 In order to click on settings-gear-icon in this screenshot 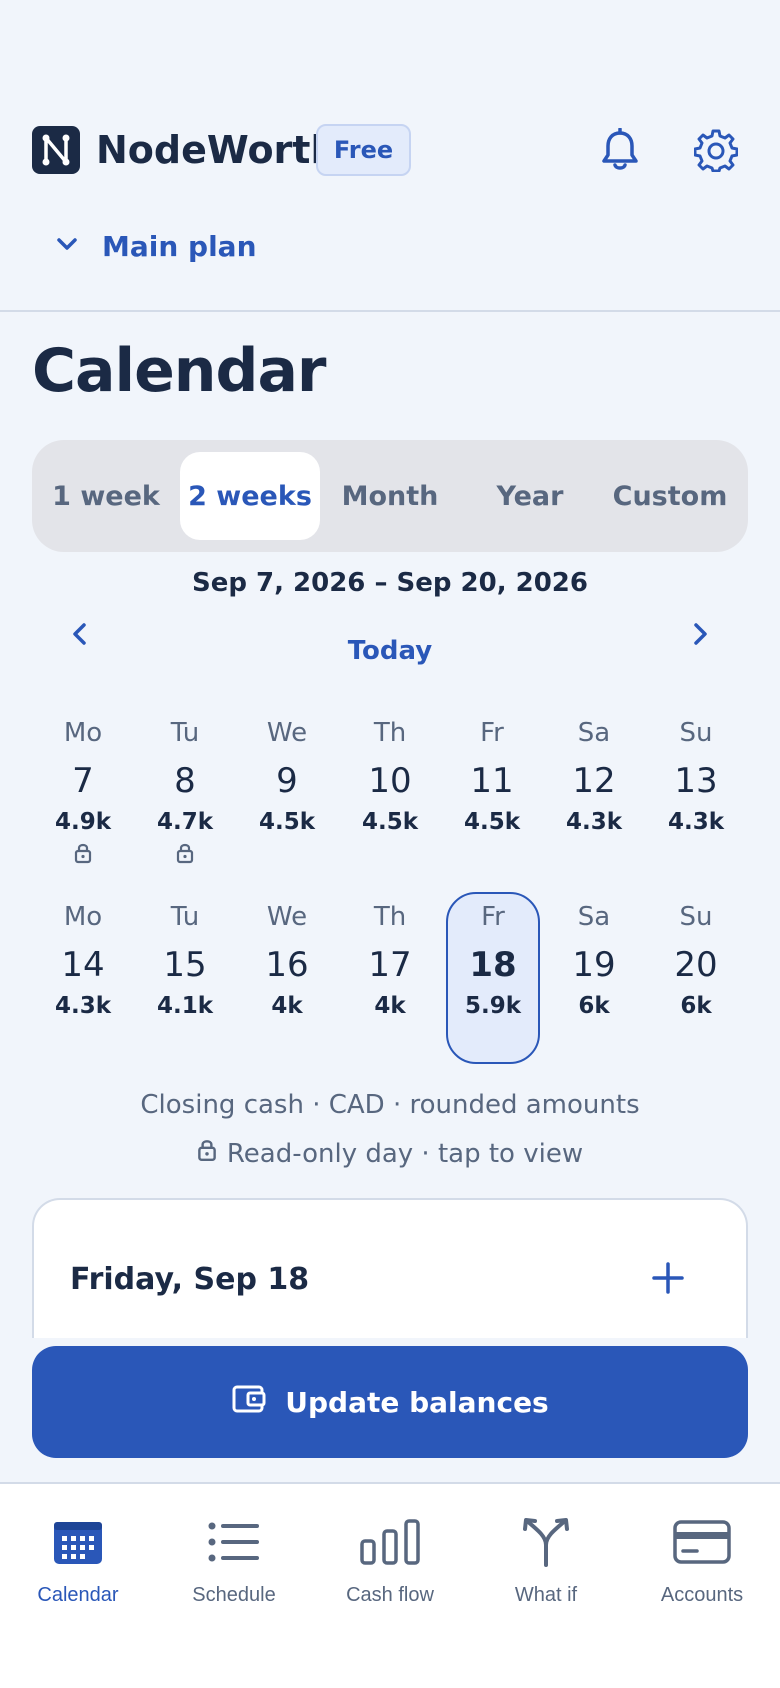, I will do `click(716, 150)`.